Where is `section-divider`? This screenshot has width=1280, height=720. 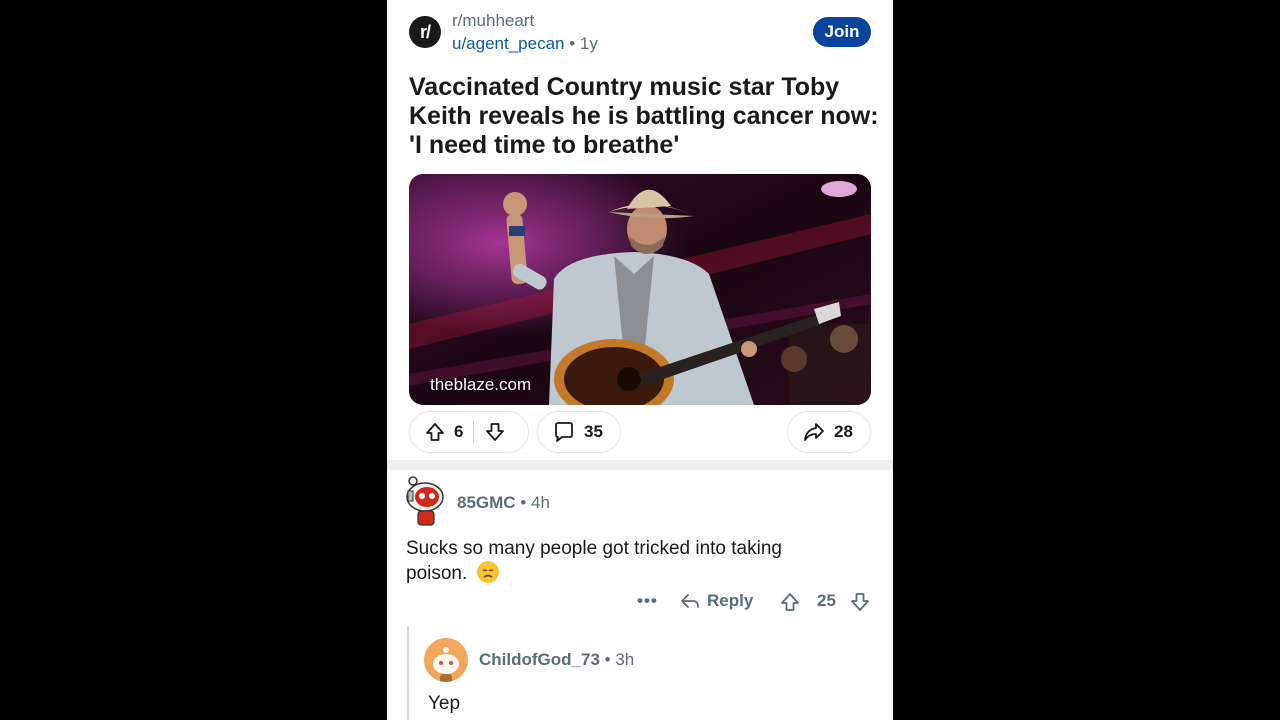 section-divider is located at coordinates (640, 465).